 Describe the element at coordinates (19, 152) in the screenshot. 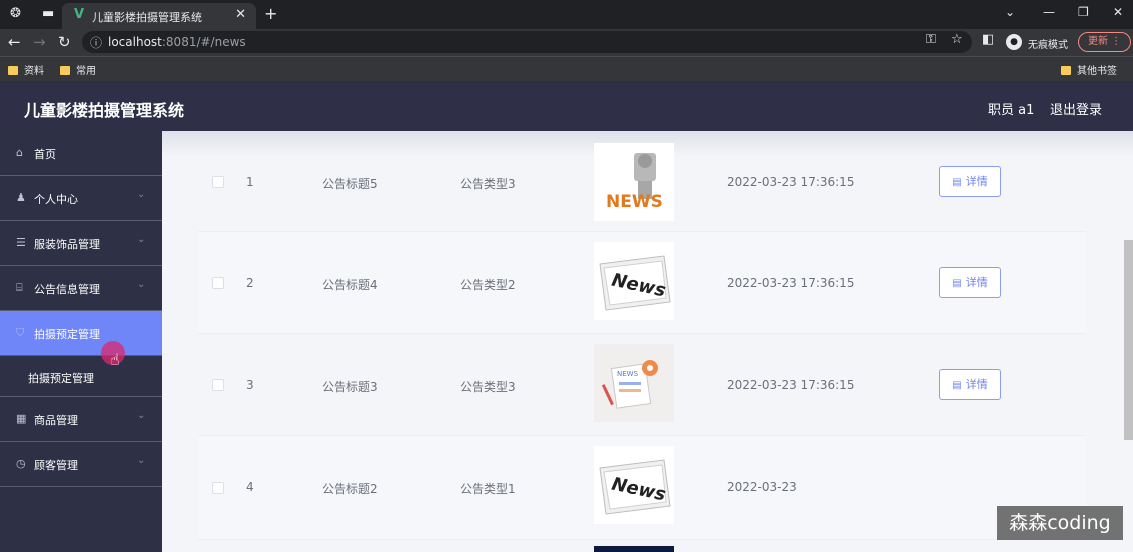

I see `home-icon: ⌂` at that location.